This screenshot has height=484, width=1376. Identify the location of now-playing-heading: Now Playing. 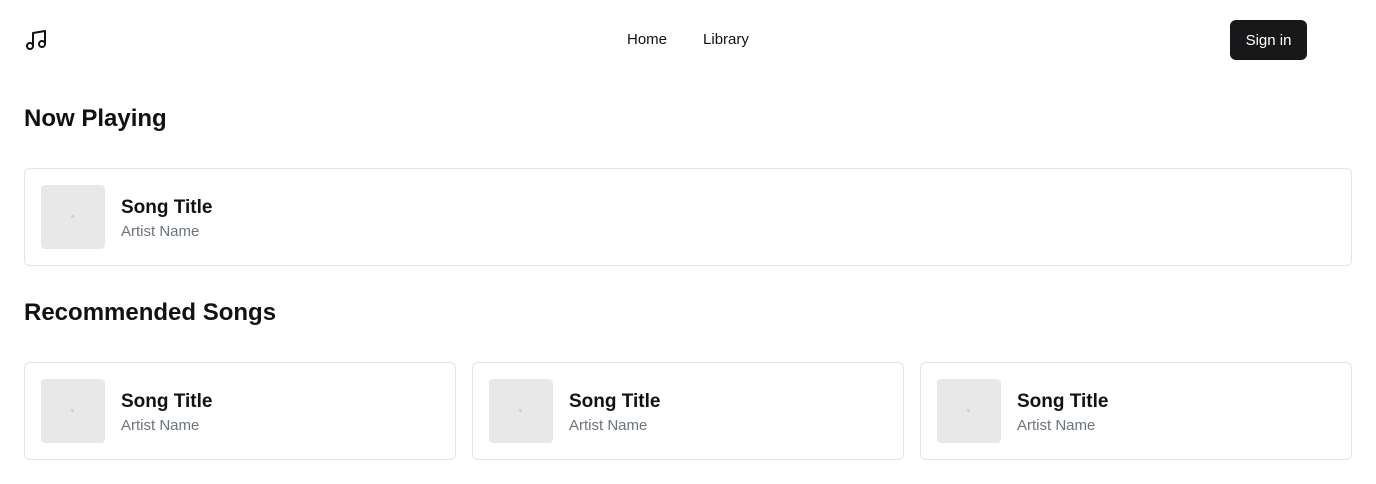
(95, 118).